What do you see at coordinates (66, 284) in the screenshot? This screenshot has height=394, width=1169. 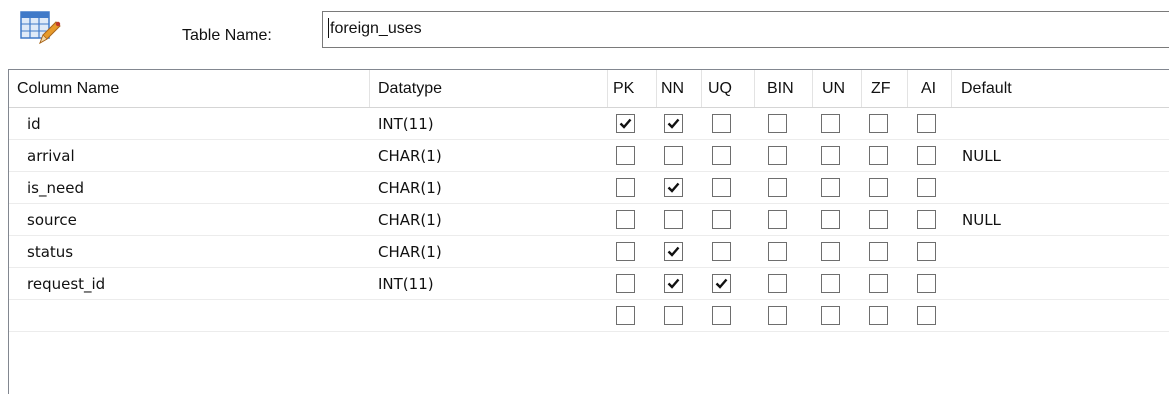 I see `cell-column-name: request_id` at bounding box center [66, 284].